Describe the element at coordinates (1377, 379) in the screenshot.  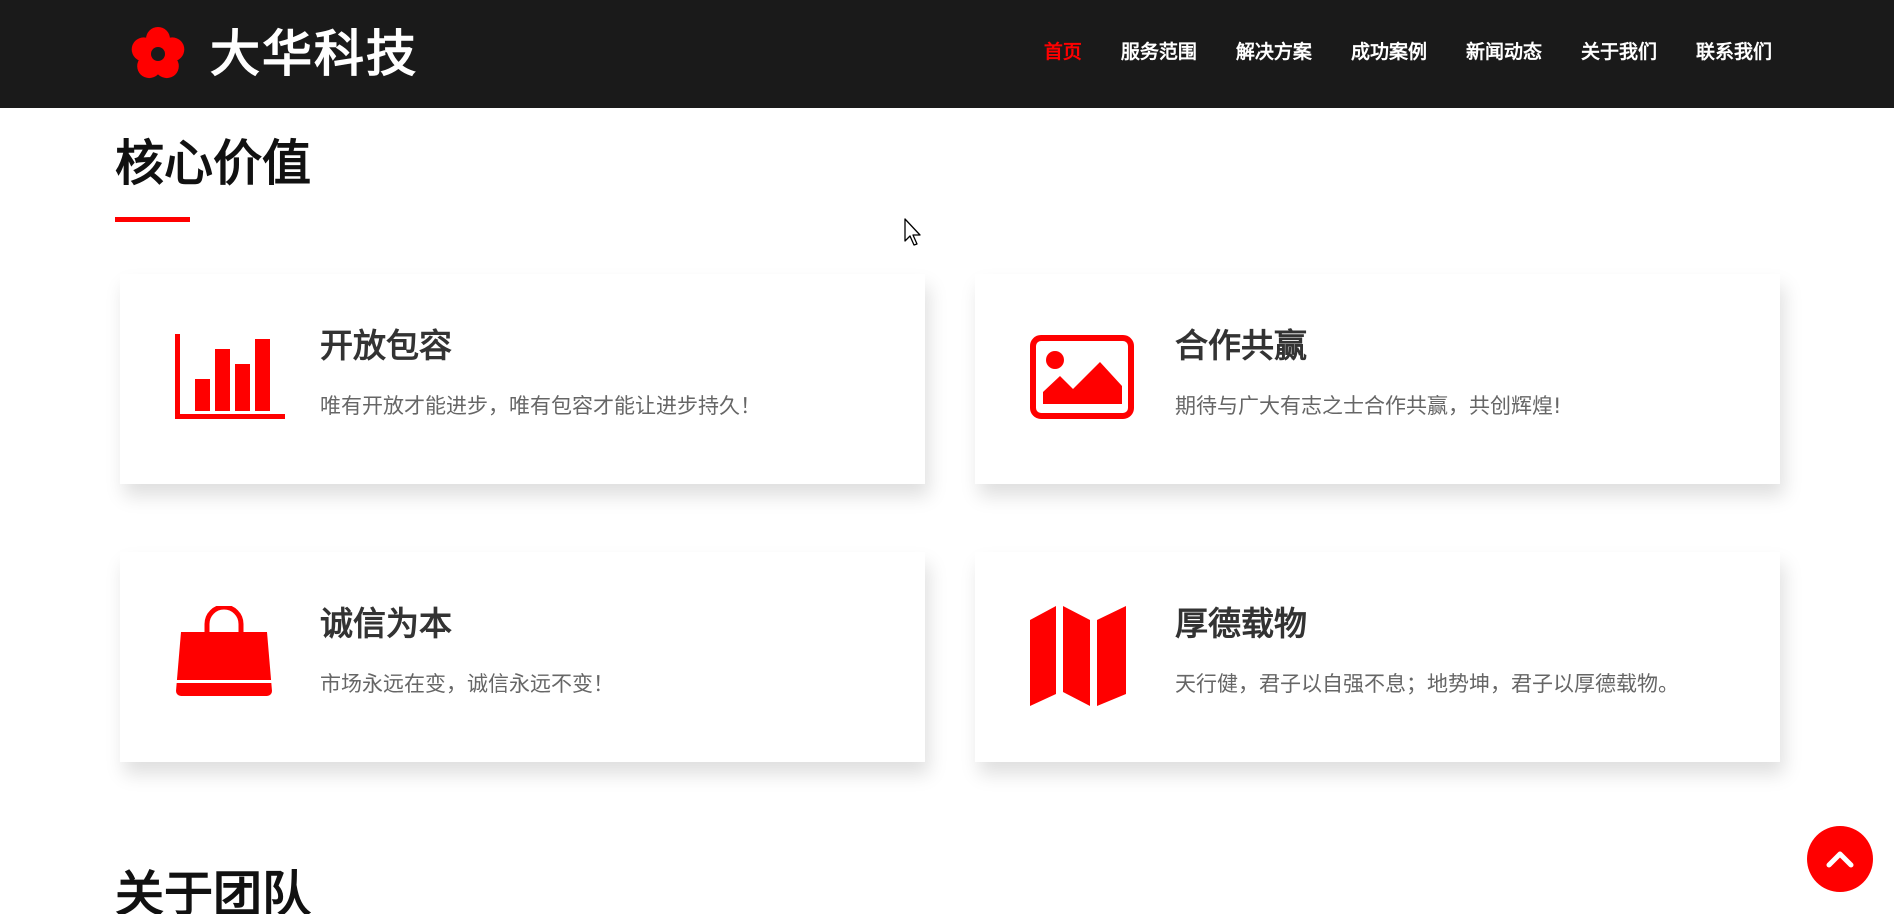
I see `value-card-cooperation: 合作共赢 期待与广大有志之士合作共赢，共创辉煌!` at that location.